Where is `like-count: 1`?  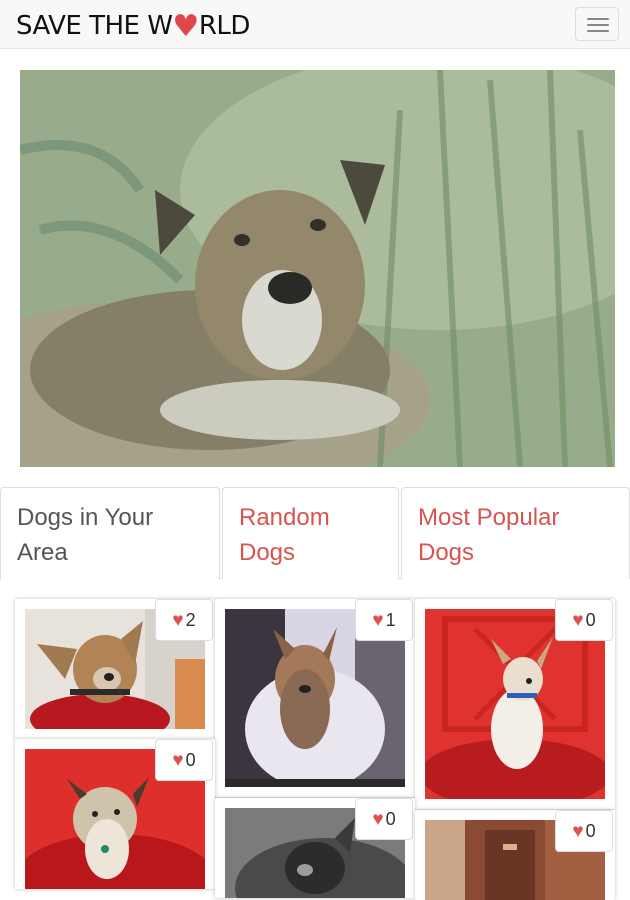 like-count: 1 is located at coordinates (390, 619).